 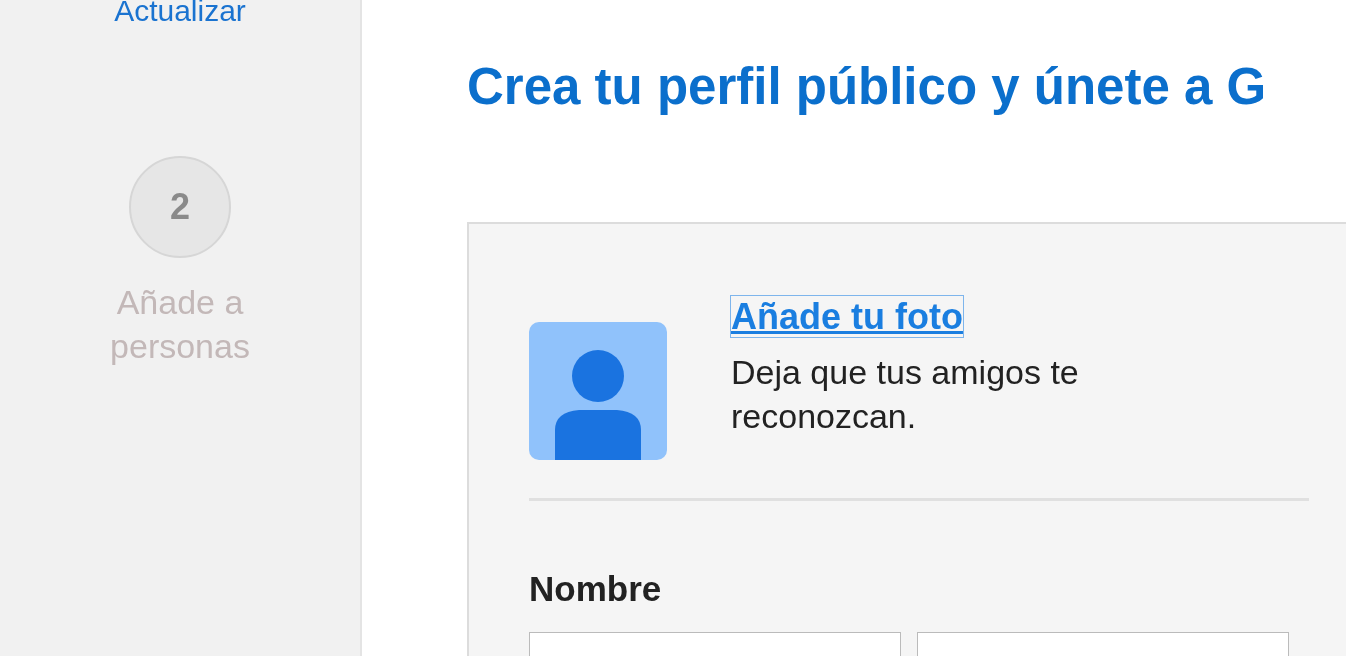 What do you see at coordinates (867, 87) in the screenshot?
I see `page-title: Crea tu perfil público y únete a G` at bounding box center [867, 87].